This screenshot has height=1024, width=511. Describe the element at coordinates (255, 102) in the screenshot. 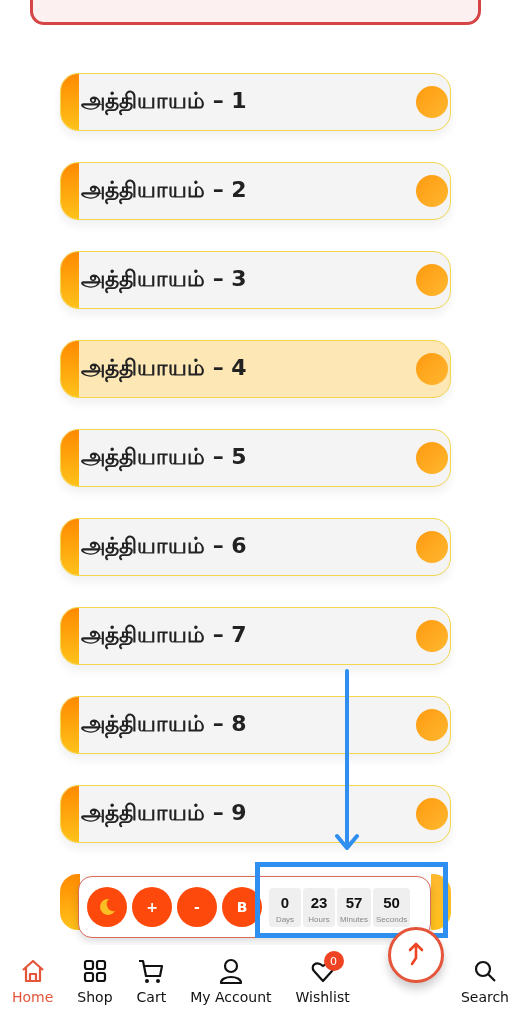

I see `chapter-row: அத்தியாயம் – 1` at that location.